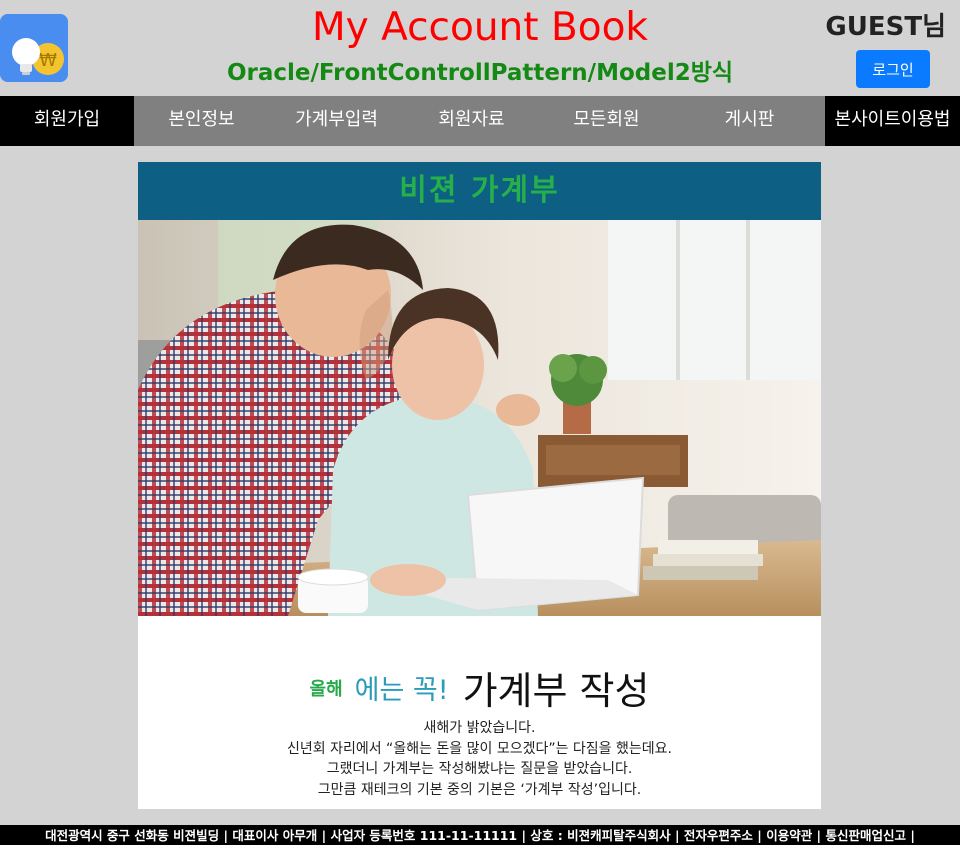 This screenshot has height=845, width=960. I want to click on footer-link-ecommerce: 통신판매업신고, so click(865, 835).